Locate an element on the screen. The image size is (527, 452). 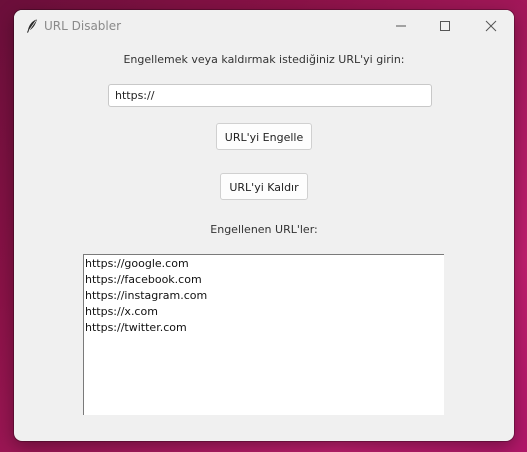
close-button is located at coordinates (491, 26).